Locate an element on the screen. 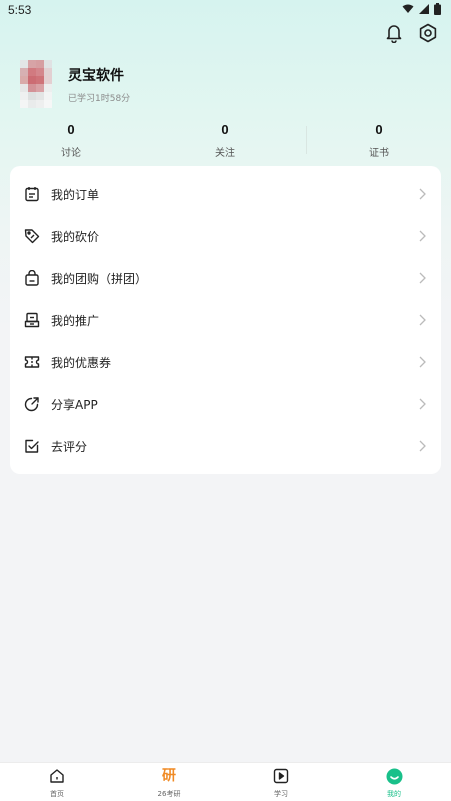 This screenshot has height=801, width=451. stat-label: 证书 is located at coordinates (379, 153).